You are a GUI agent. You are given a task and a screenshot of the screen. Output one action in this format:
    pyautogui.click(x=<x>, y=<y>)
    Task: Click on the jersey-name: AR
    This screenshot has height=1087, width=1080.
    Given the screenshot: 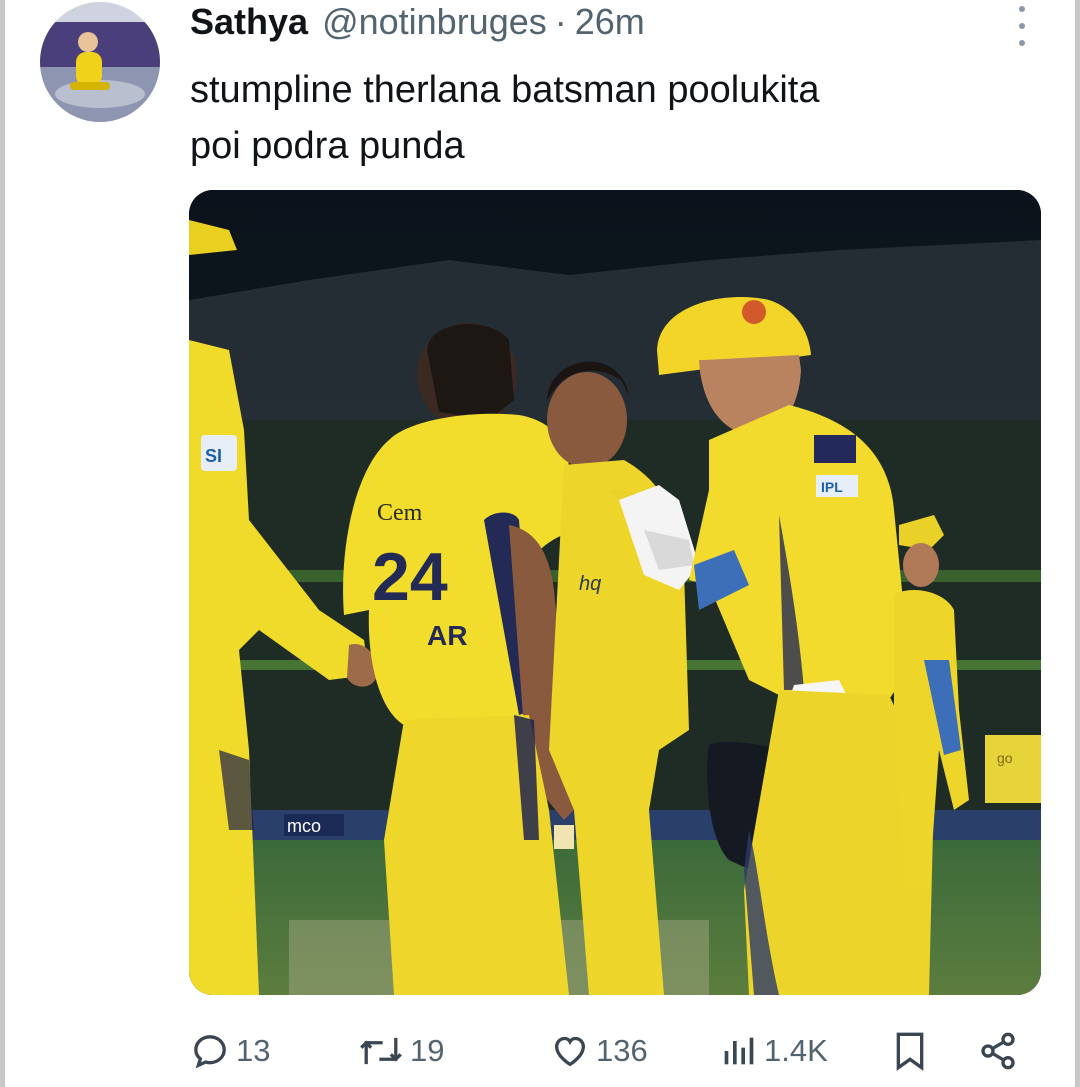 What is the action you would take?
    pyautogui.click(x=447, y=635)
    